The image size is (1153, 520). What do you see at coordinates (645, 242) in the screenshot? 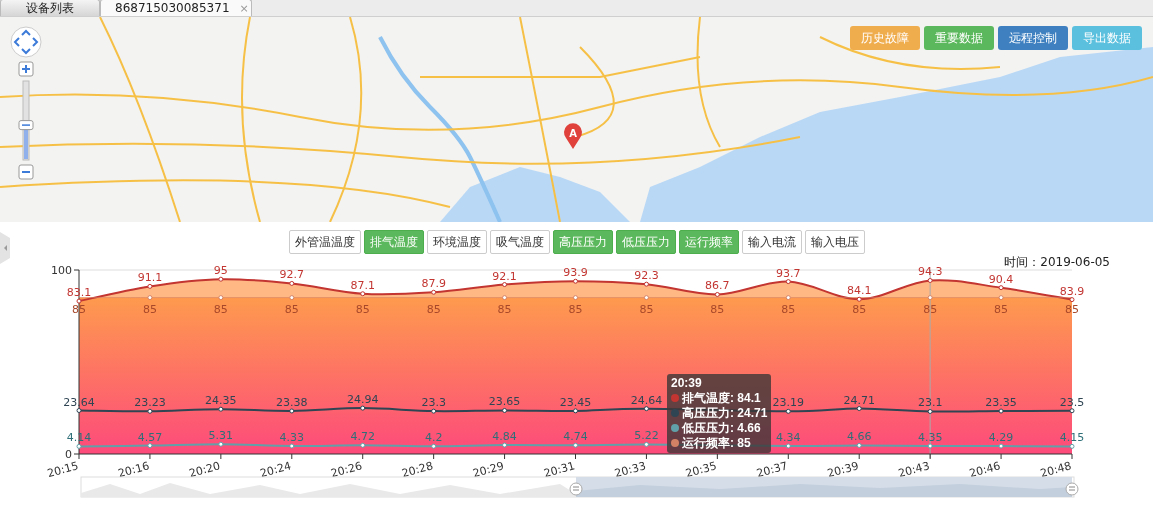
I see `series-toggle: 低压压力` at bounding box center [645, 242].